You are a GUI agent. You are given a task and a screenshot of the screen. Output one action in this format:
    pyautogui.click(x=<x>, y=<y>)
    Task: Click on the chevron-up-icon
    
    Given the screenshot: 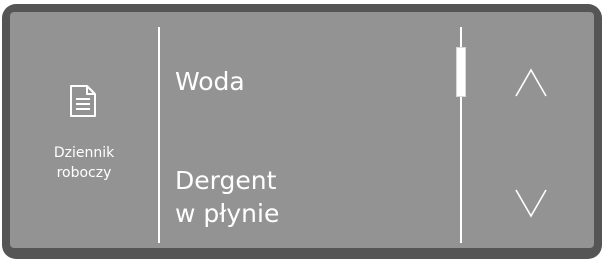 What is the action you would take?
    pyautogui.click(x=531, y=82)
    